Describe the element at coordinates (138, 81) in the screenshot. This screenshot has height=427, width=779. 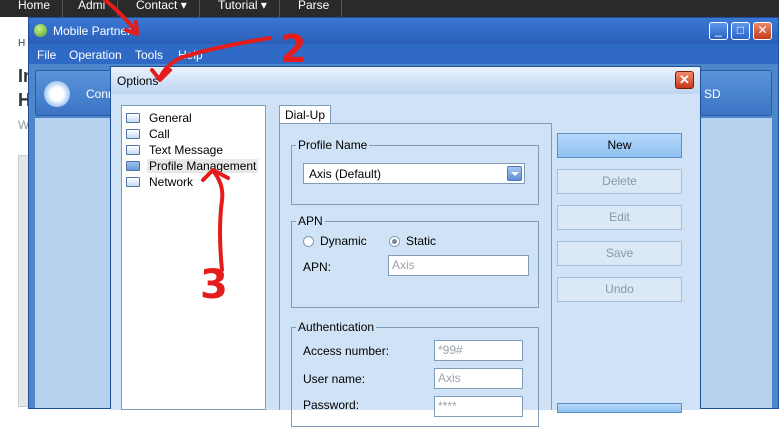
I see `options-title: Options` at that location.